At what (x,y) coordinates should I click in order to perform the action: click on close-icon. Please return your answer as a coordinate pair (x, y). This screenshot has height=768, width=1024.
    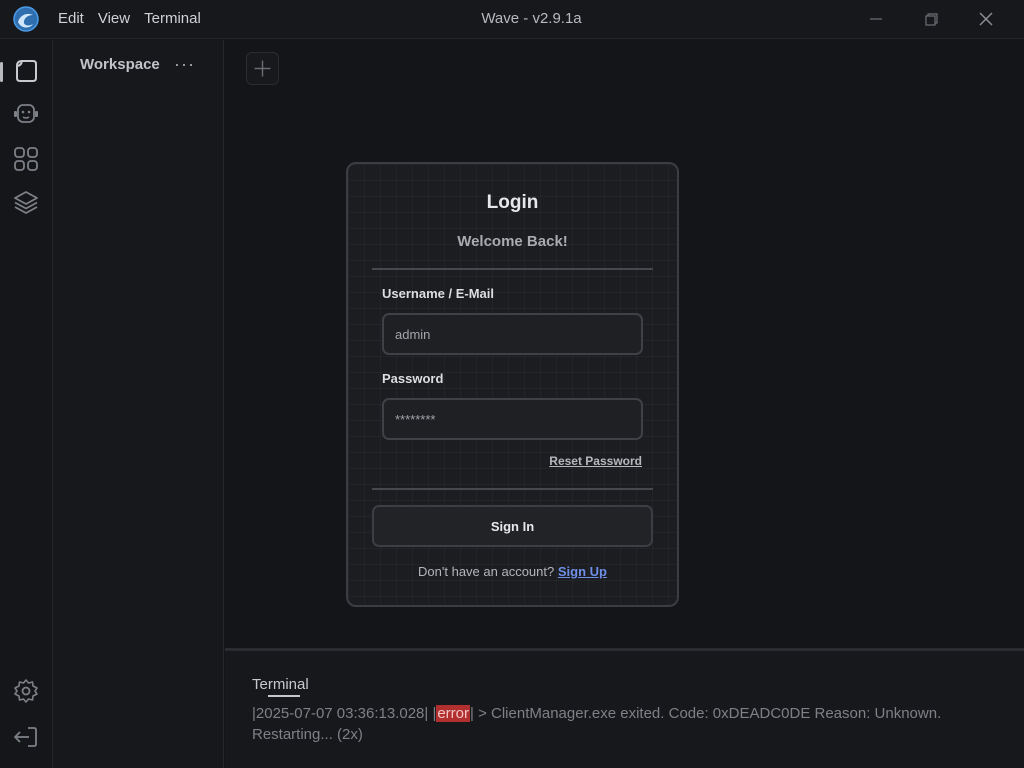
    Looking at the image, I should click on (986, 19).